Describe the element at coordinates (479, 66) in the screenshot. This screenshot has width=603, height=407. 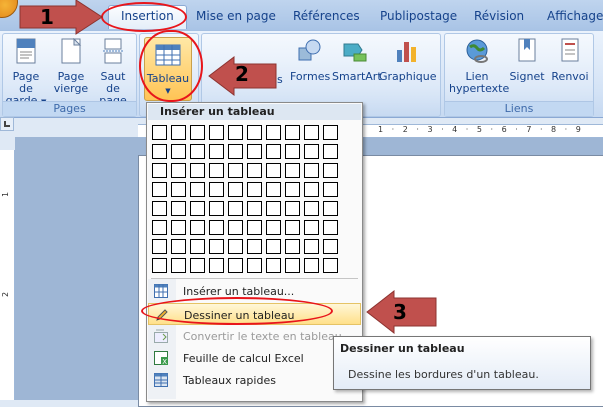
I see `lien-hypertexte-button: Lien hypertexte` at that location.